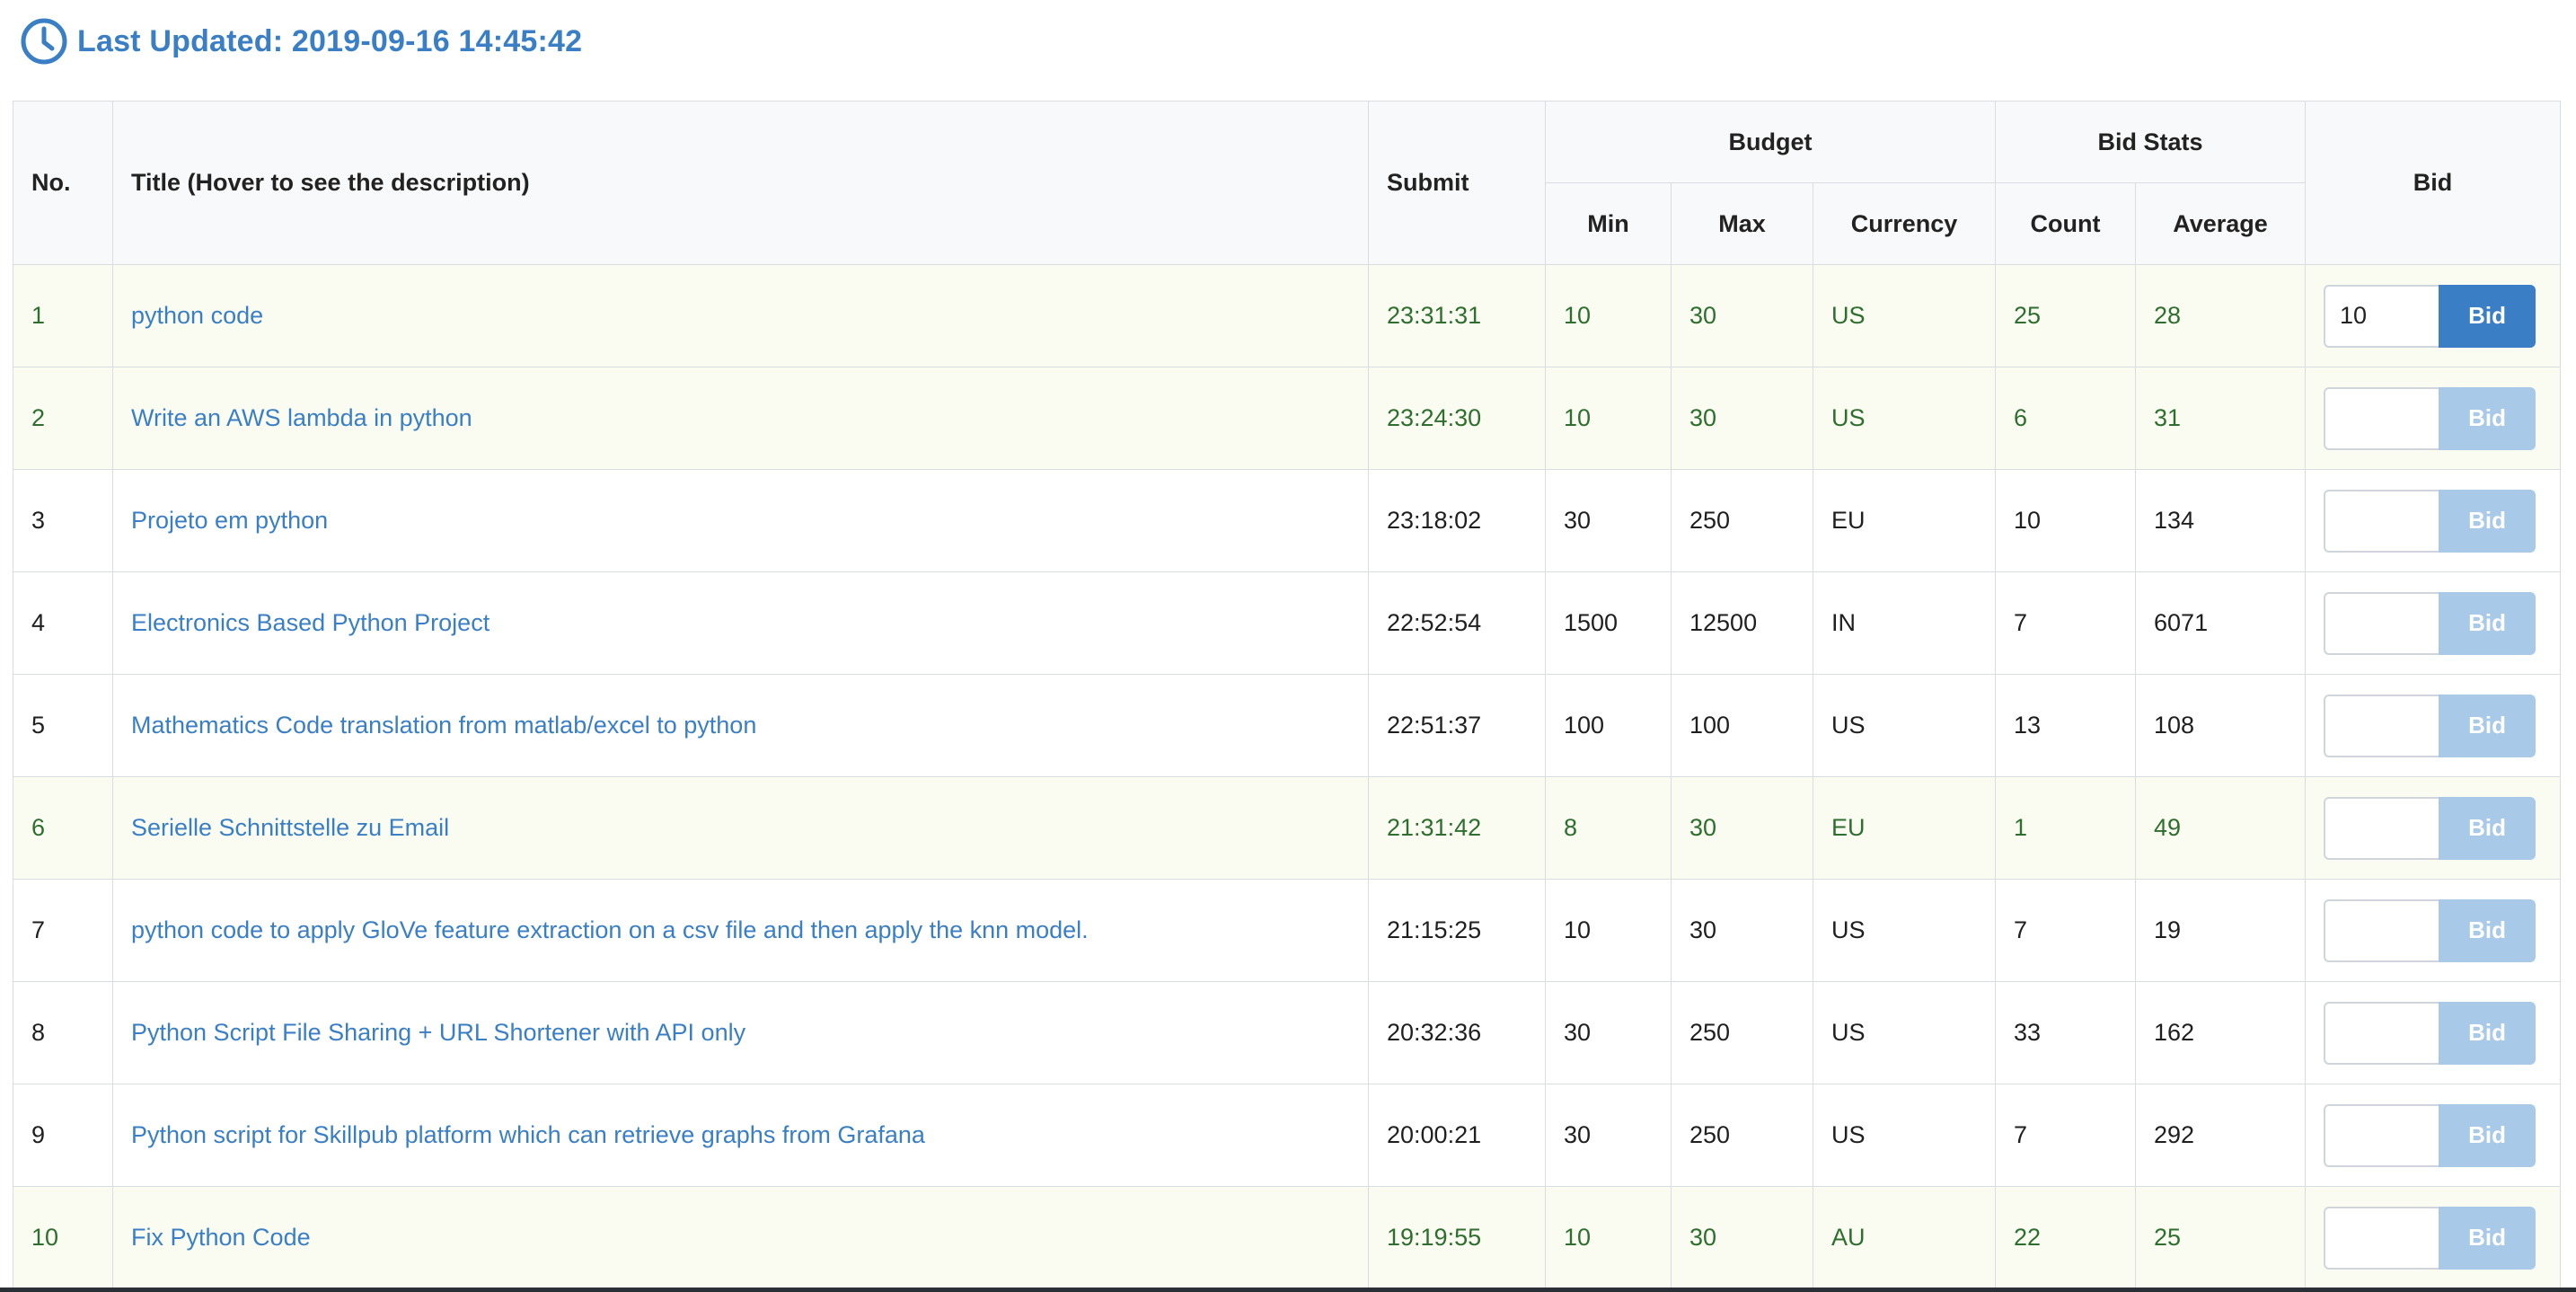  Describe the element at coordinates (63, 1032) in the screenshot. I see `row-number: 8` at that location.